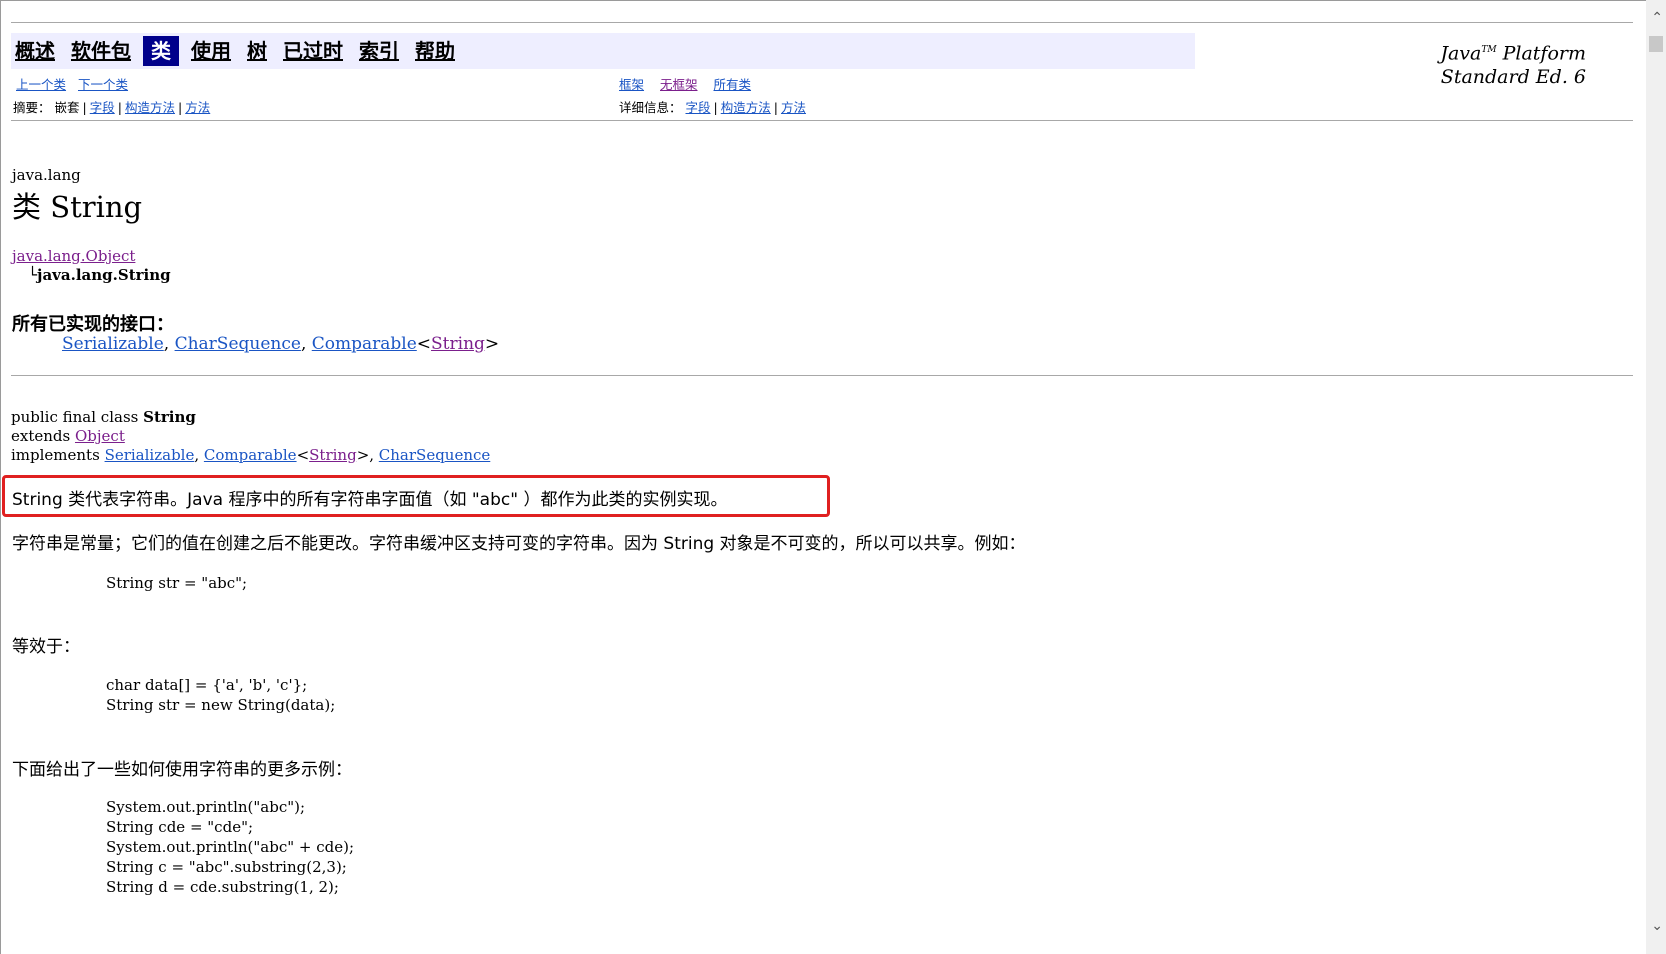  Describe the element at coordinates (0, 477) in the screenshot. I see `window-left-border` at that location.